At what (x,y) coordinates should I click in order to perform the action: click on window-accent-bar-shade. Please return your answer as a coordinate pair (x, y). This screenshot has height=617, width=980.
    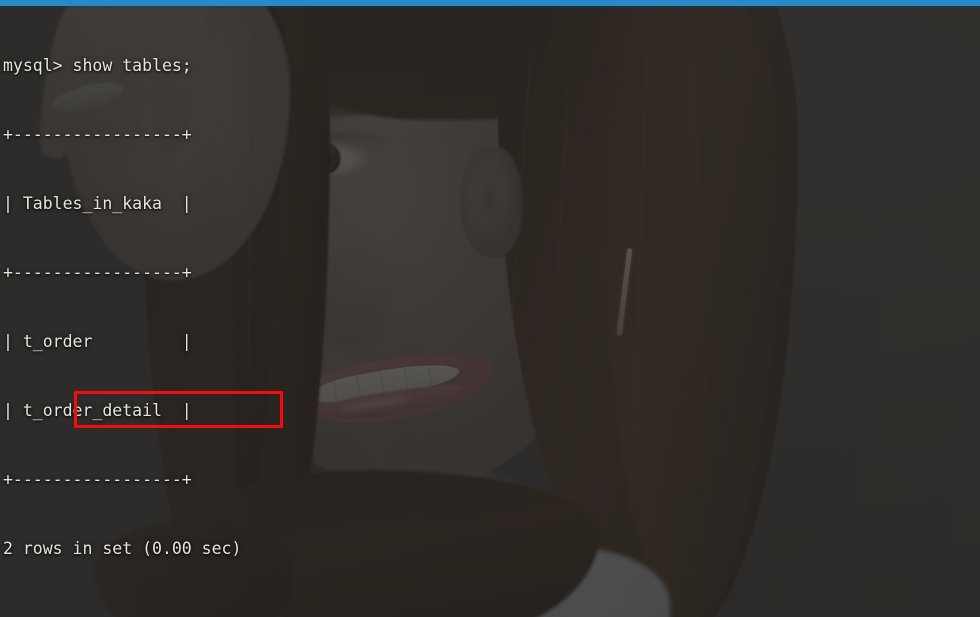
    Looking at the image, I should click on (490, 7).